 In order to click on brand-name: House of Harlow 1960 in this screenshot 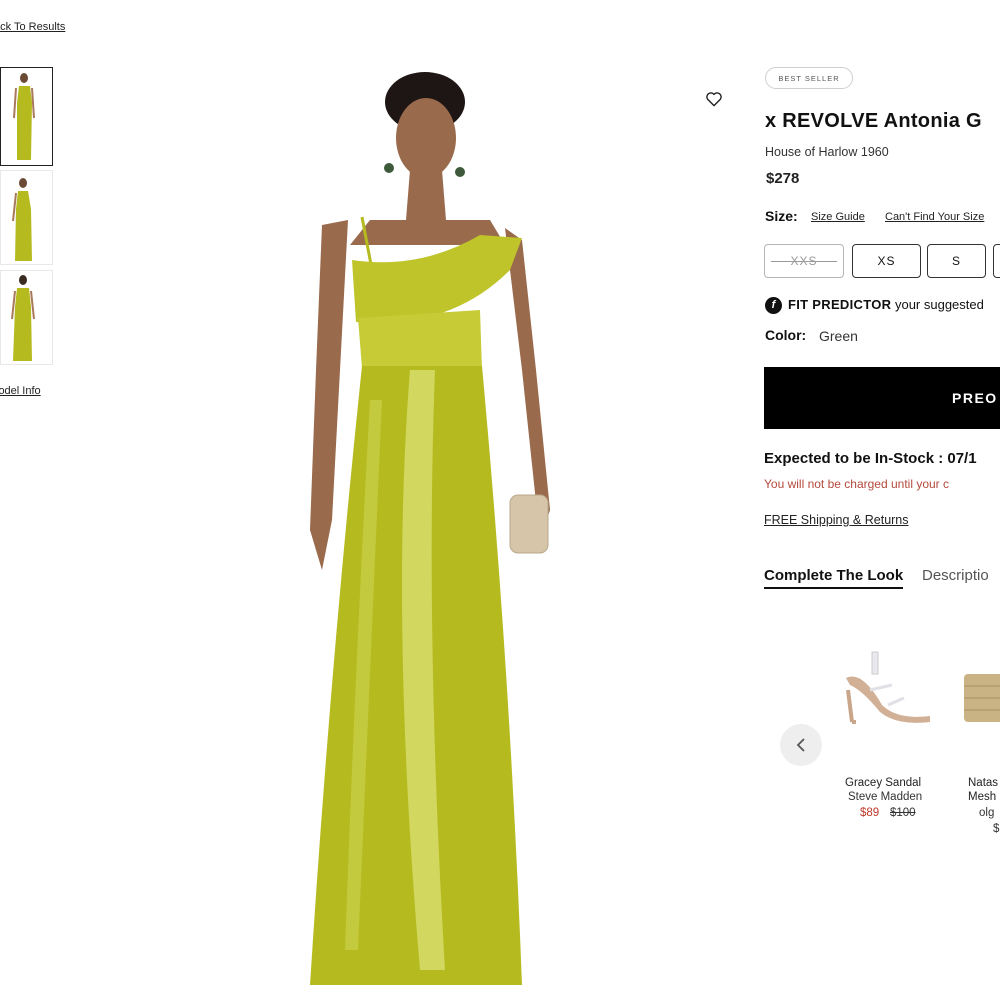, I will do `click(827, 152)`.